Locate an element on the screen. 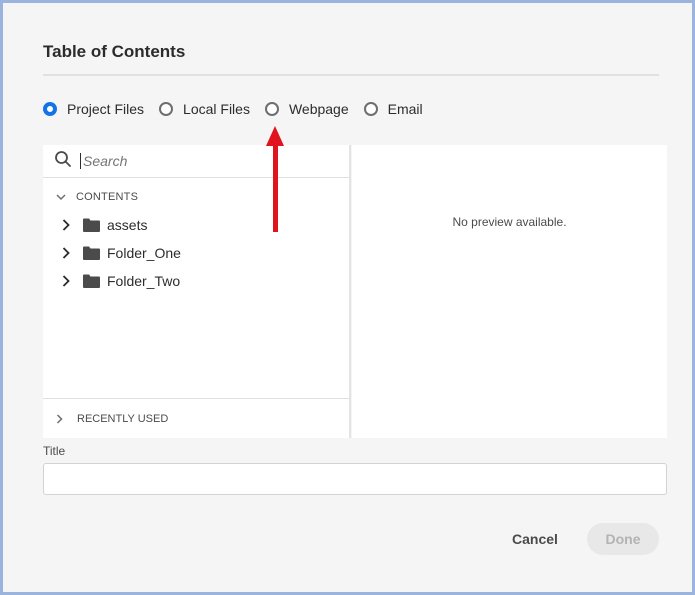  search-icon is located at coordinates (67, 161).